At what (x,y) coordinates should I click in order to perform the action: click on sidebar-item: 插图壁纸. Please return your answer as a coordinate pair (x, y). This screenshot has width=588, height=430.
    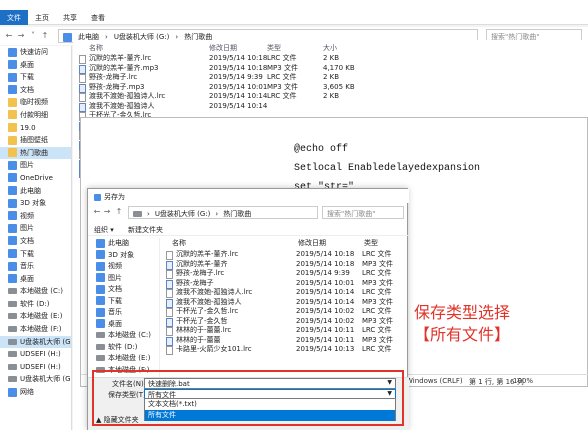
    Looking at the image, I should click on (35, 140).